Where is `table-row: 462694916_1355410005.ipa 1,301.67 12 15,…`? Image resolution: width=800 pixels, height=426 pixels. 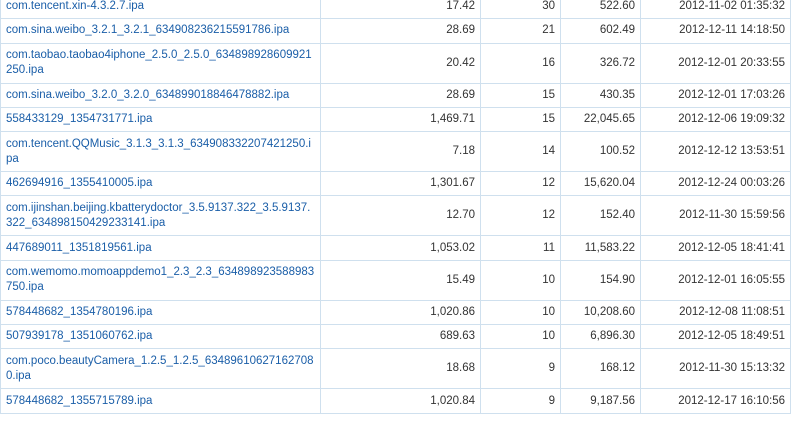
table-row: 462694916_1355410005.ipa 1,301.67 12 15,… is located at coordinates (395, 184).